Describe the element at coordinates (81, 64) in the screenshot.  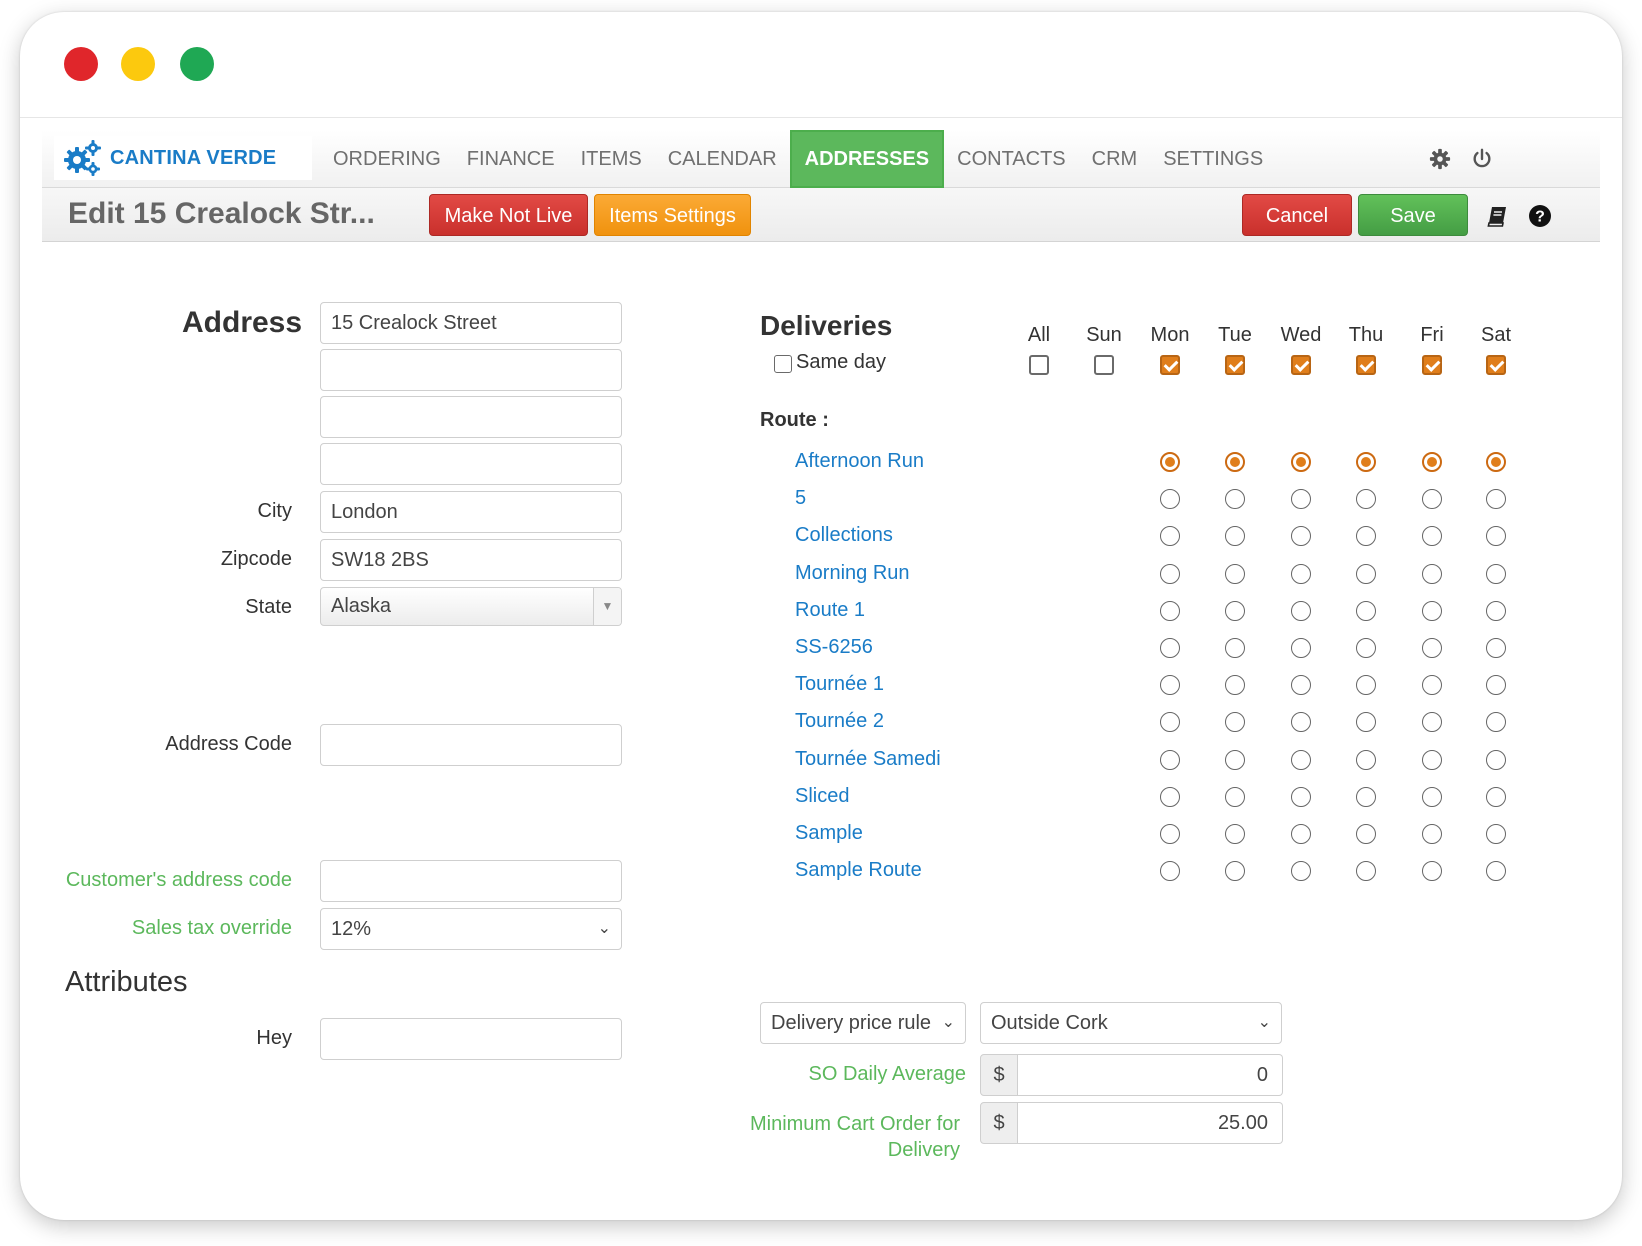
I see `close-window-button` at that location.